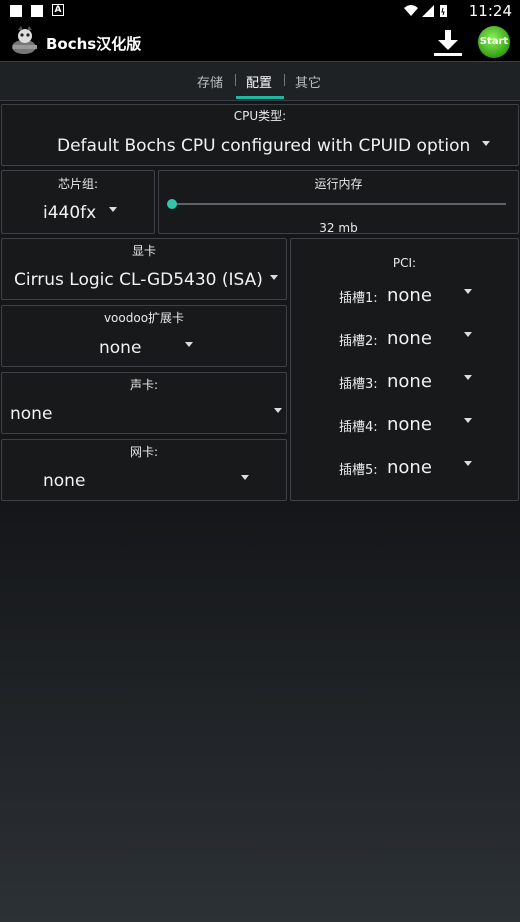 This screenshot has width=520, height=922. I want to click on pci-slot-1-select: none, so click(409, 295).